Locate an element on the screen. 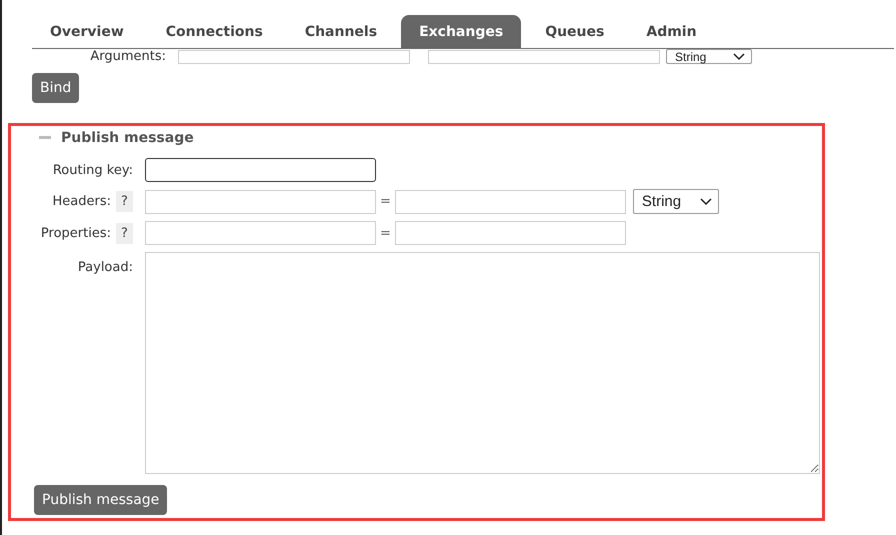 The width and height of the screenshot is (896, 535). nav-tab: Overview is located at coordinates (87, 31).